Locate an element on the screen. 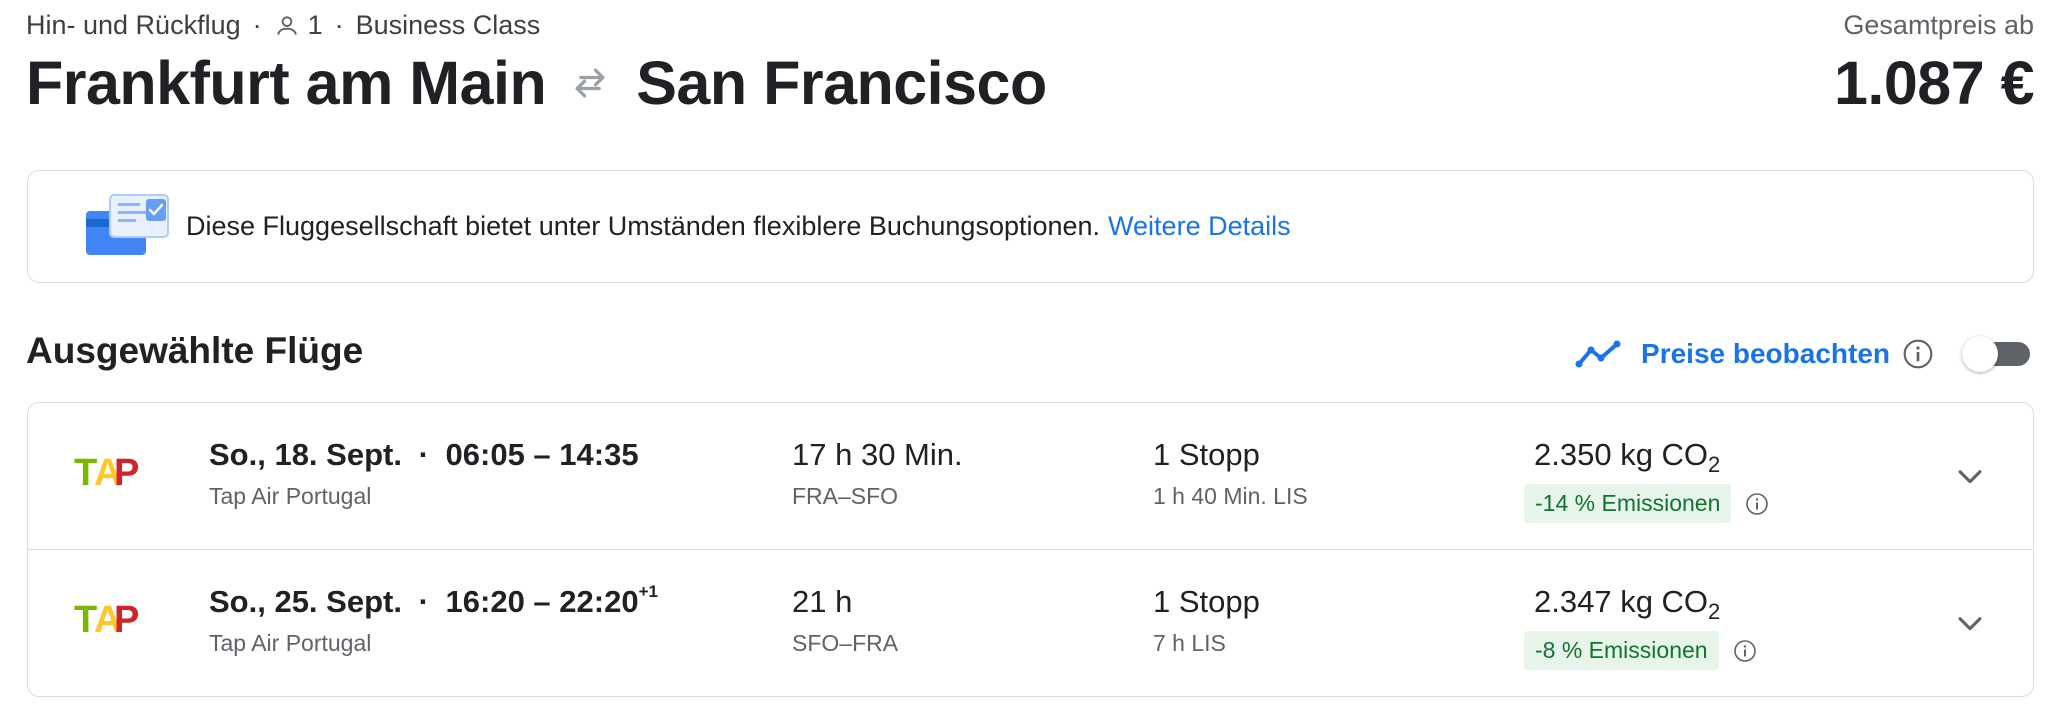  person-icon is located at coordinates (286, 25).